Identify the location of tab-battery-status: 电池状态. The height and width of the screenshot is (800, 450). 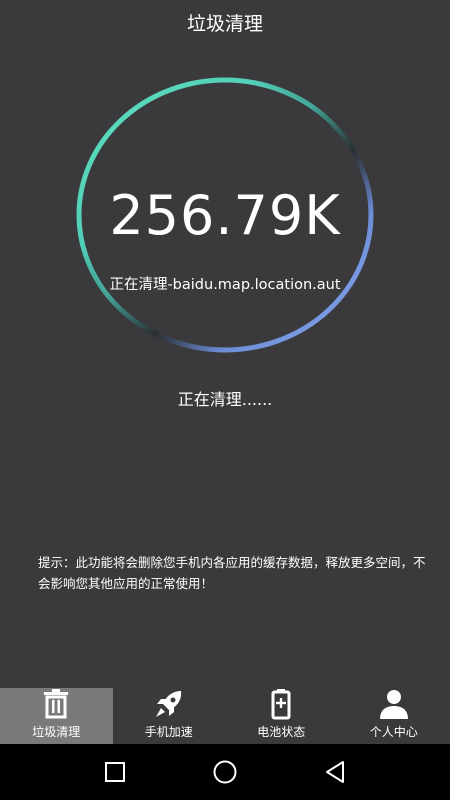
(281, 716).